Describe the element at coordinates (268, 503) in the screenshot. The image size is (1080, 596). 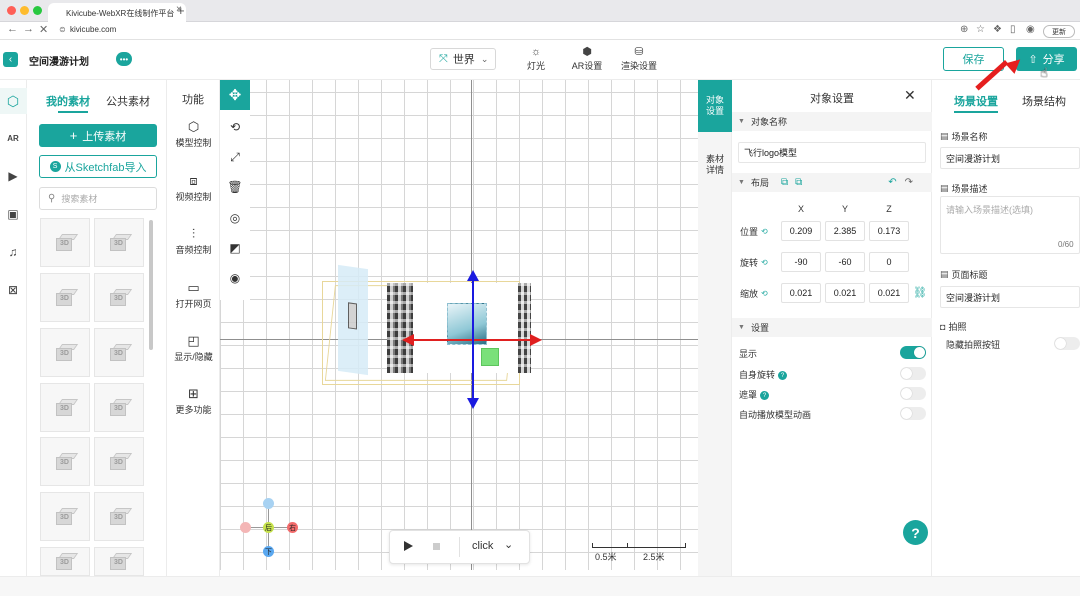
I see `gizmo-top-dot` at that location.